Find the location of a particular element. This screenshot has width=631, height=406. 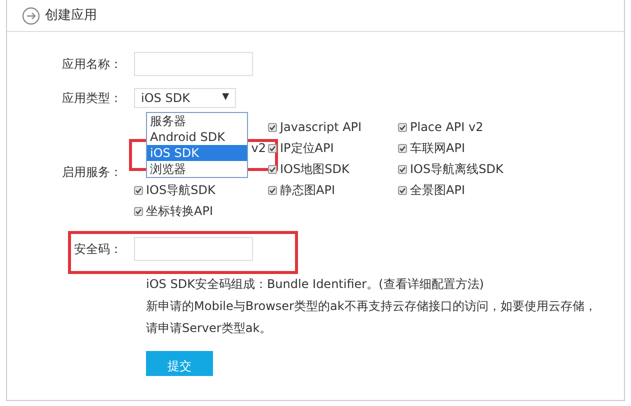

dropdown-option: iOS SDK is located at coordinates (197, 153).